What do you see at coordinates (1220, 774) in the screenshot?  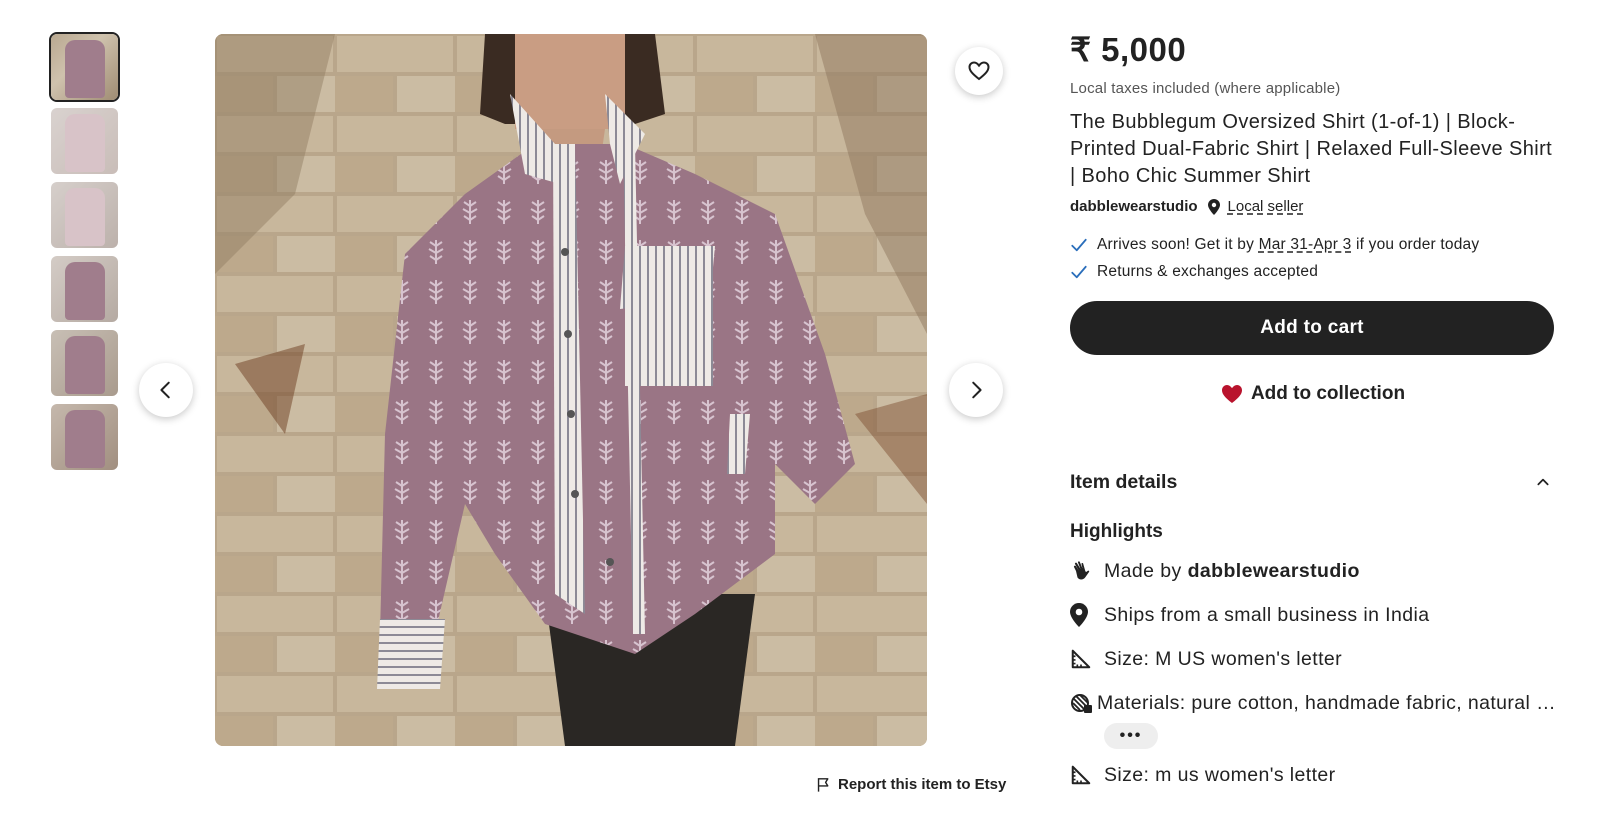 I see `size-2-text: Size: m us women's letter` at bounding box center [1220, 774].